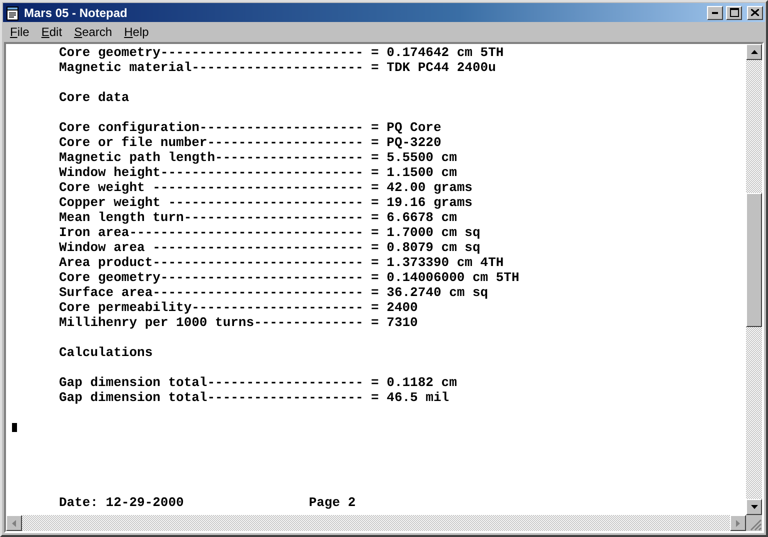  I want to click on maximize-icon, so click(734, 12).